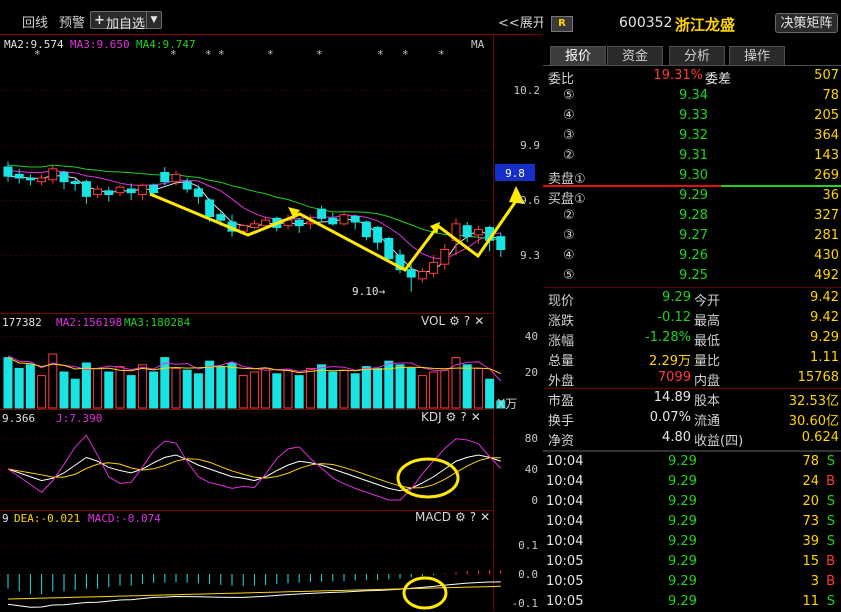 The height and width of the screenshot is (612, 841). What do you see at coordinates (810, 541) in the screenshot?
I see `trade-volume: 39` at bounding box center [810, 541].